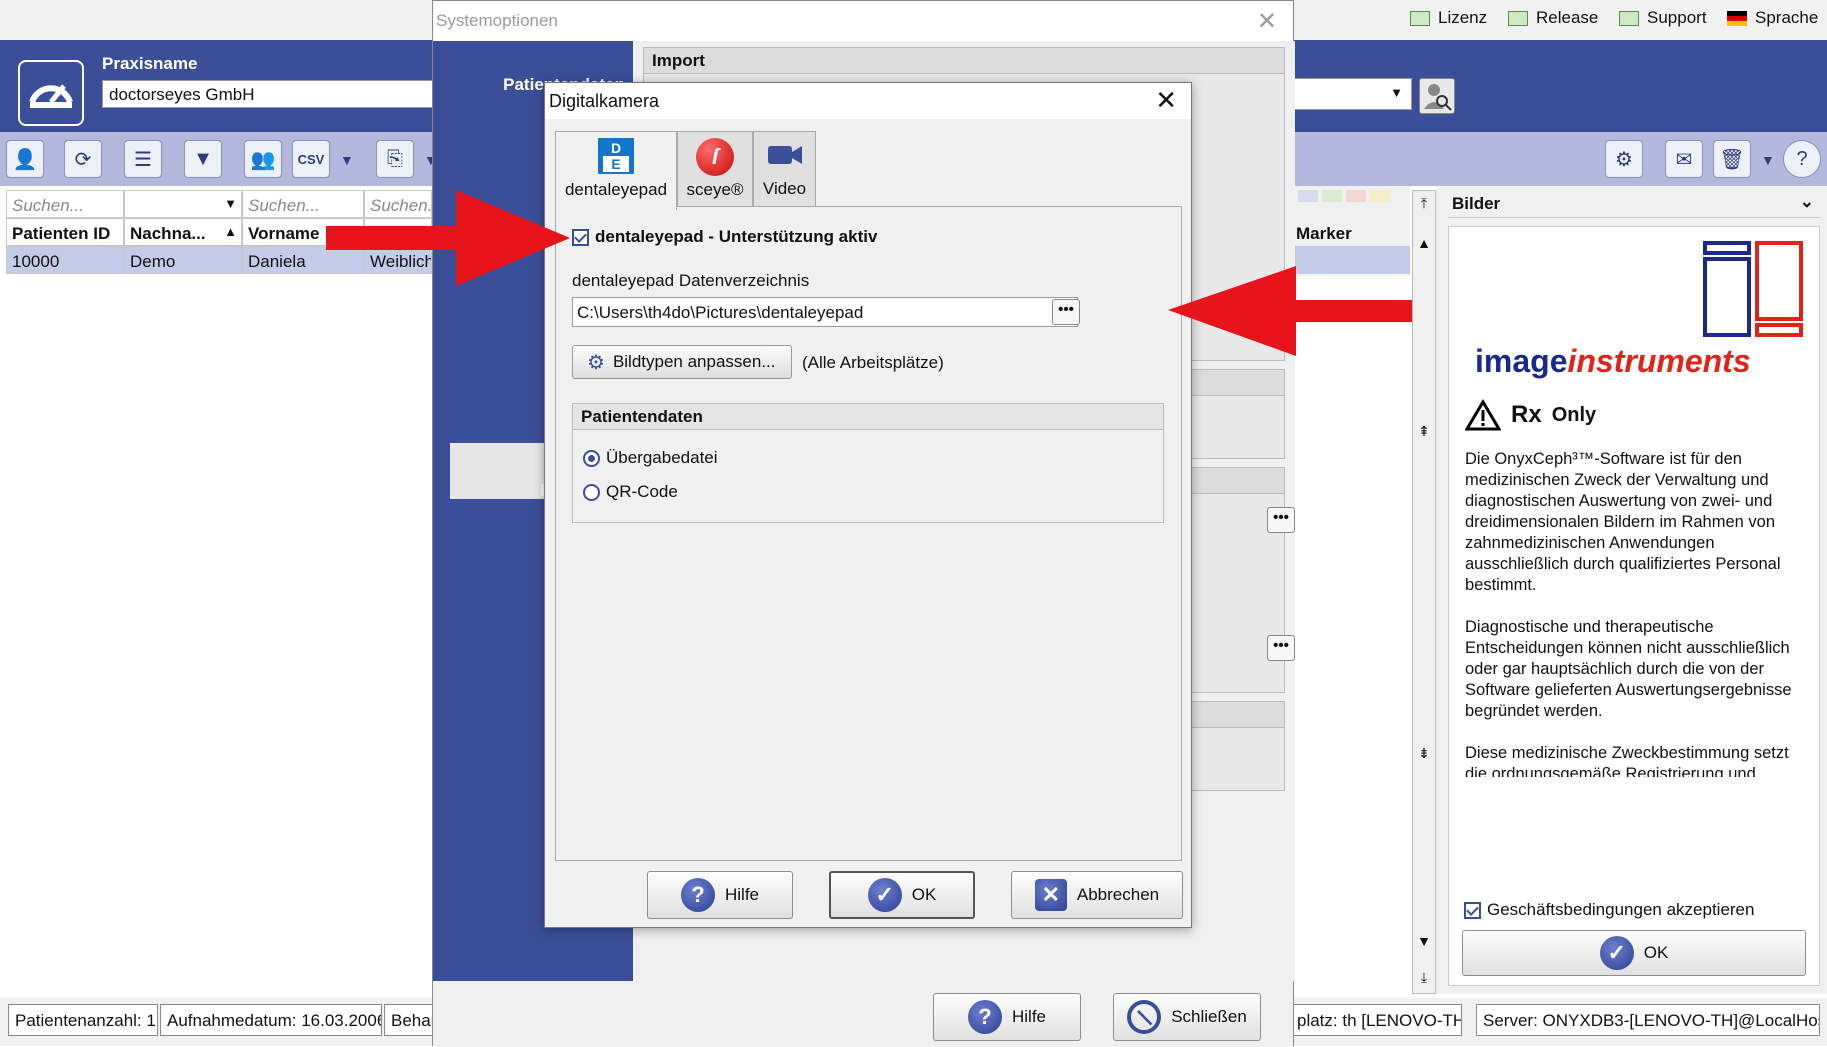 The height and width of the screenshot is (1047, 1827). I want to click on sort-up-icon: ▲, so click(230, 231).